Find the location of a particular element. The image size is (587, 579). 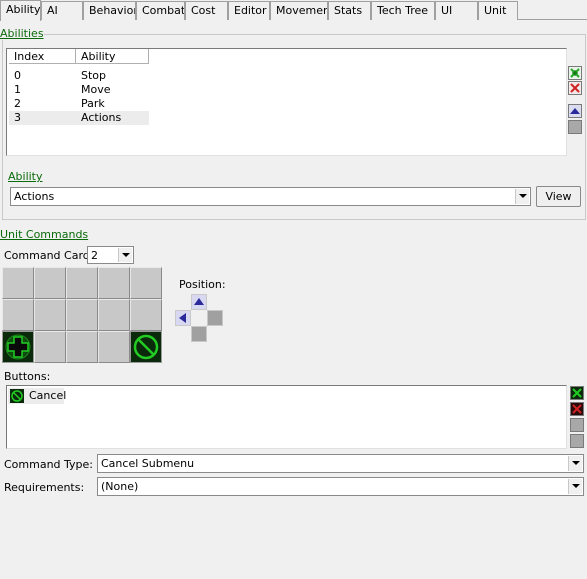

tab-movement: Movement is located at coordinates (299, 10).